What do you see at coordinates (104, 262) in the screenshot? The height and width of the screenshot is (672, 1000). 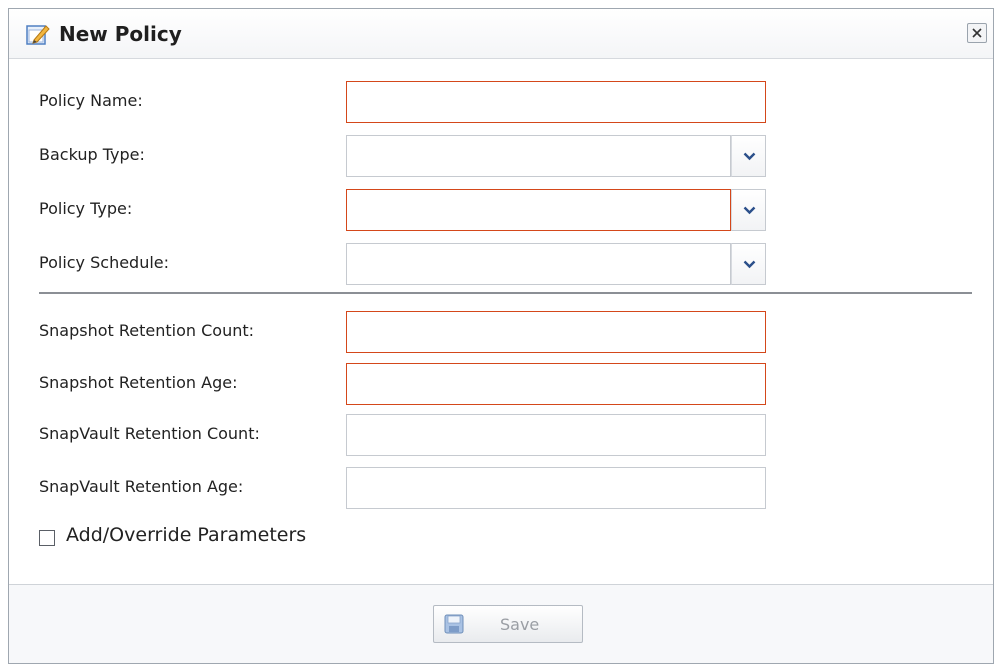 I see `policy-schedule-label: Policy Schedule:` at bounding box center [104, 262].